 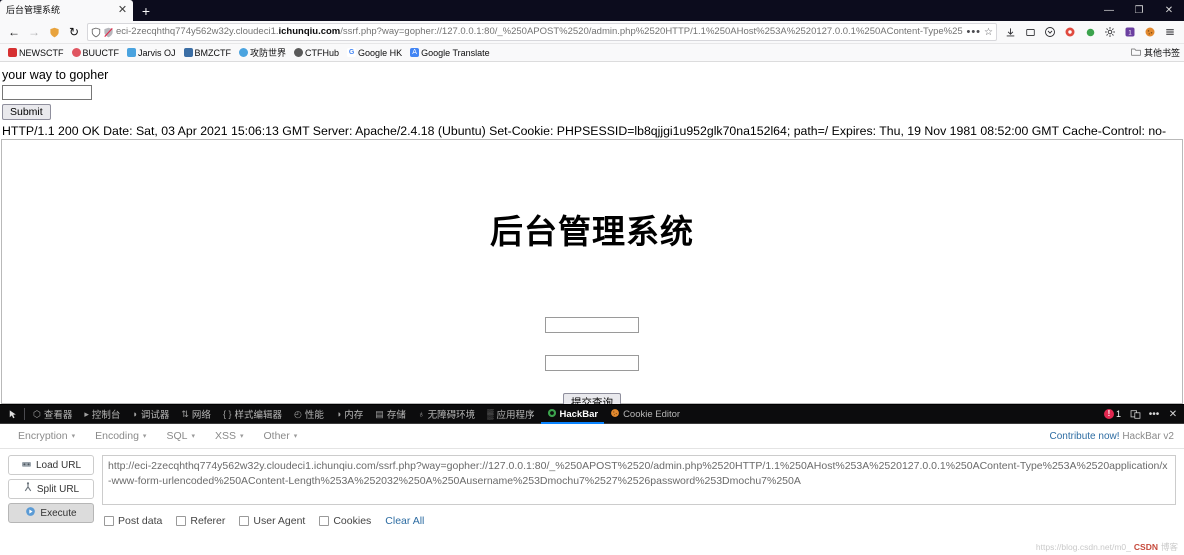 I want to click on username-input, so click(x=592, y=325).